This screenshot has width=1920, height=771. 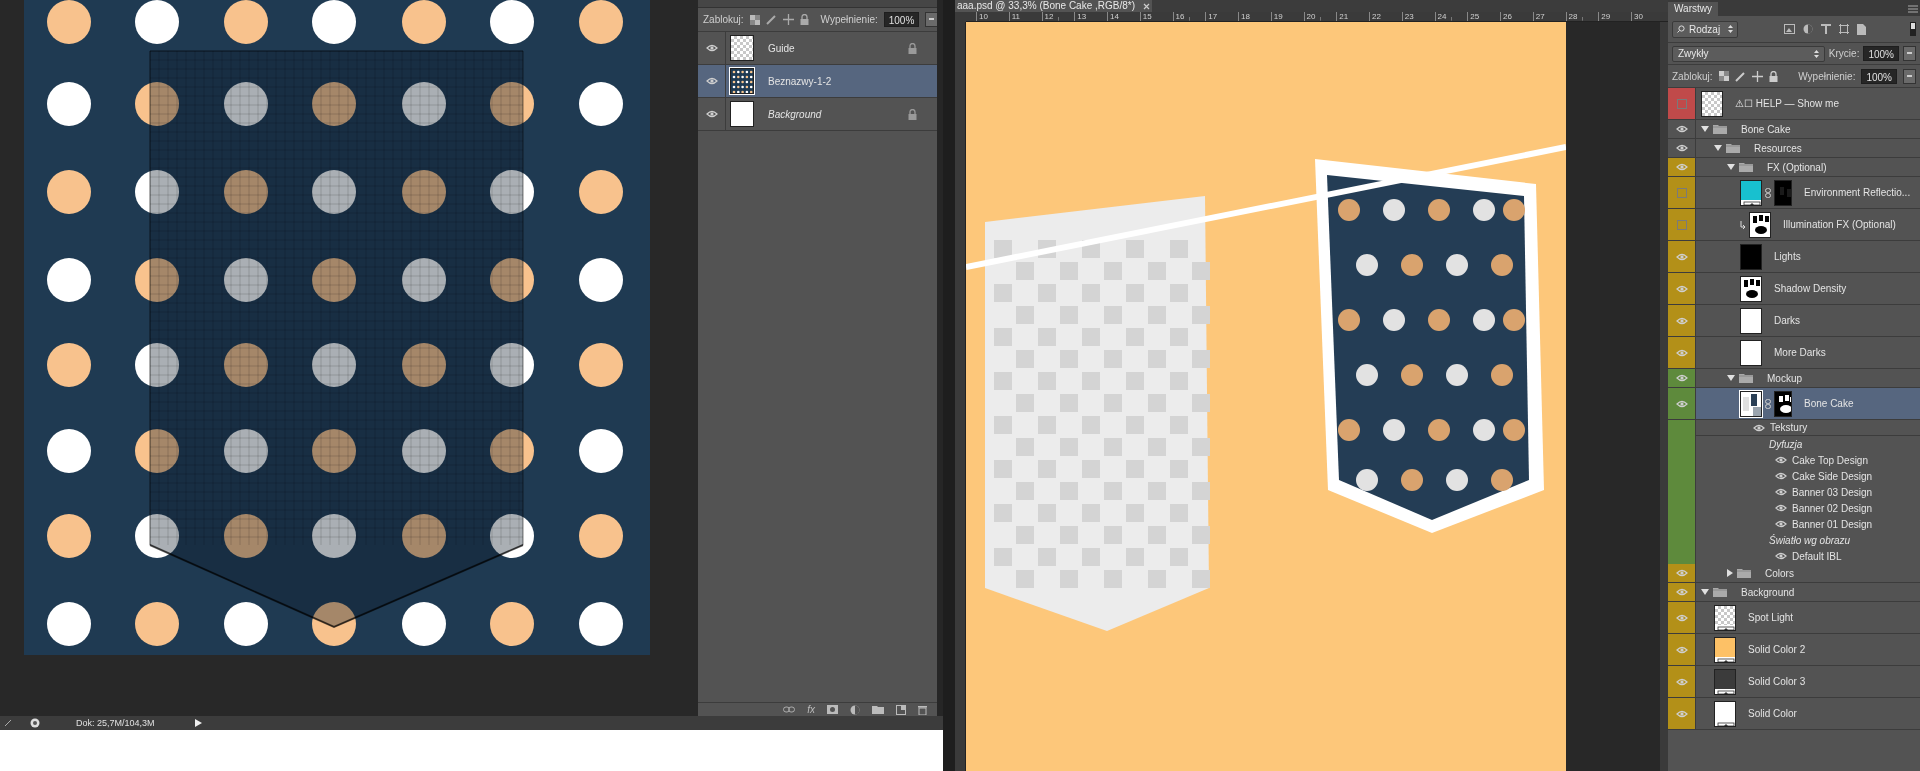 What do you see at coordinates (1147, 16) in the screenshot?
I see `ruler-number: 15` at bounding box center [1147, 16].